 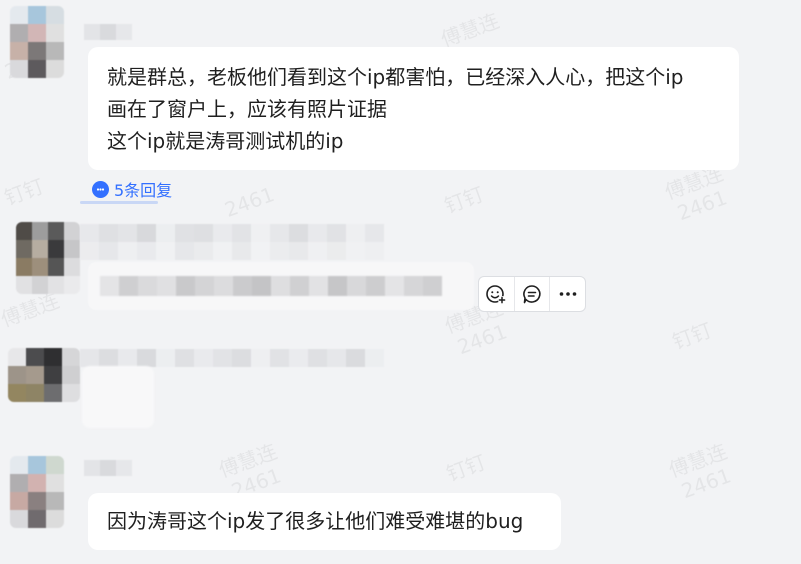 What do you see at coordinates (247, 109) in the screenshot?
I see `message-text: 画在了窗户上，应该有照片证据` at bounding box center [247, 109].